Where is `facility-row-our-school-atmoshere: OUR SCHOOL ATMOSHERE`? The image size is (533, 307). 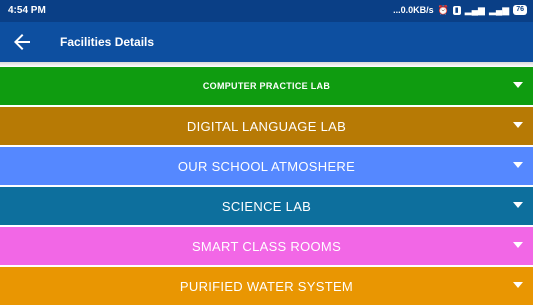 facility-row-our-school-atmoshere: OUR SCHOOL ATMOSHERE is located at coordinates (266, 166).